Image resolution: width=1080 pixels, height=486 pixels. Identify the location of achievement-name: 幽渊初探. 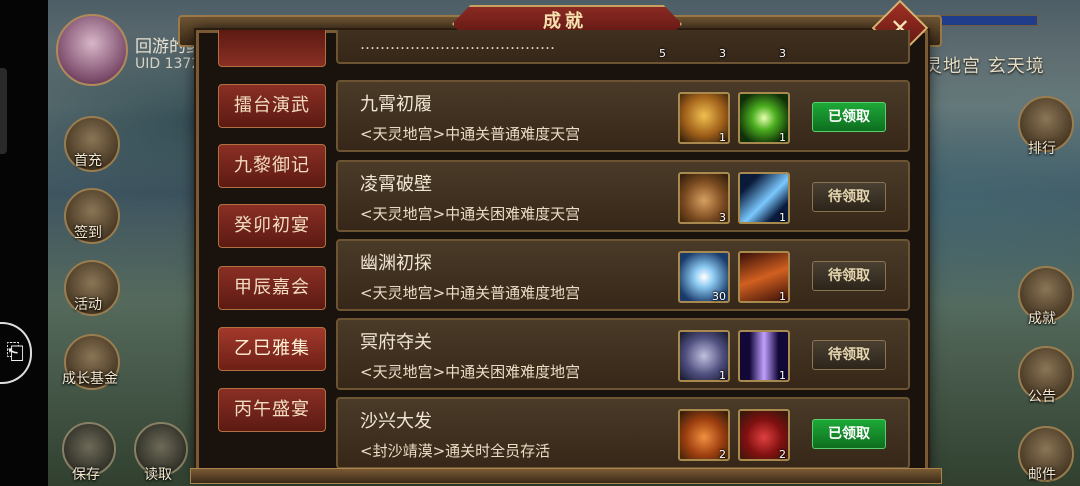
(396, 263).